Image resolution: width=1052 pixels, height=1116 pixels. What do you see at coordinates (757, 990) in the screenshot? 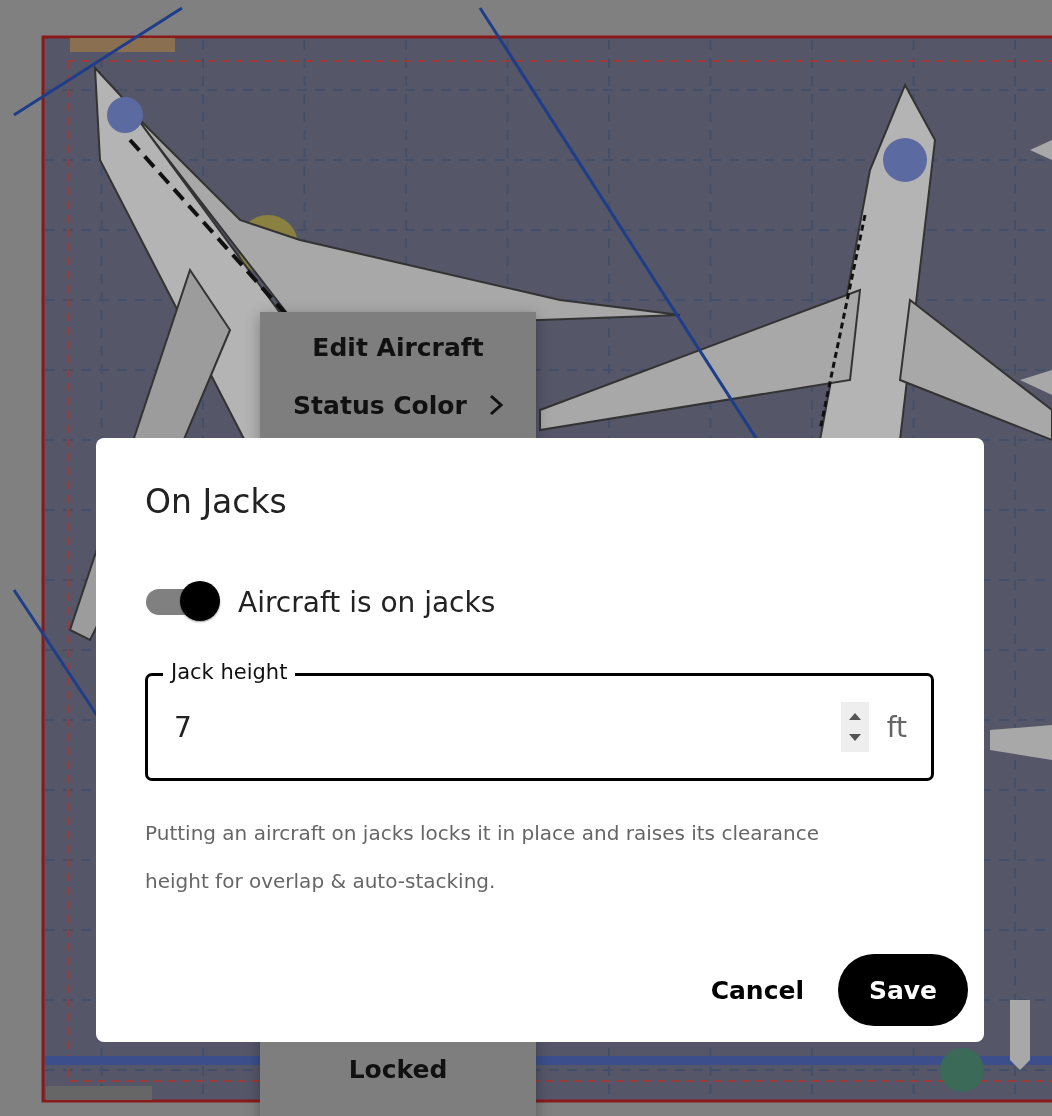
I see `cancel-button: Cancel` at bounding box center [757, 990].